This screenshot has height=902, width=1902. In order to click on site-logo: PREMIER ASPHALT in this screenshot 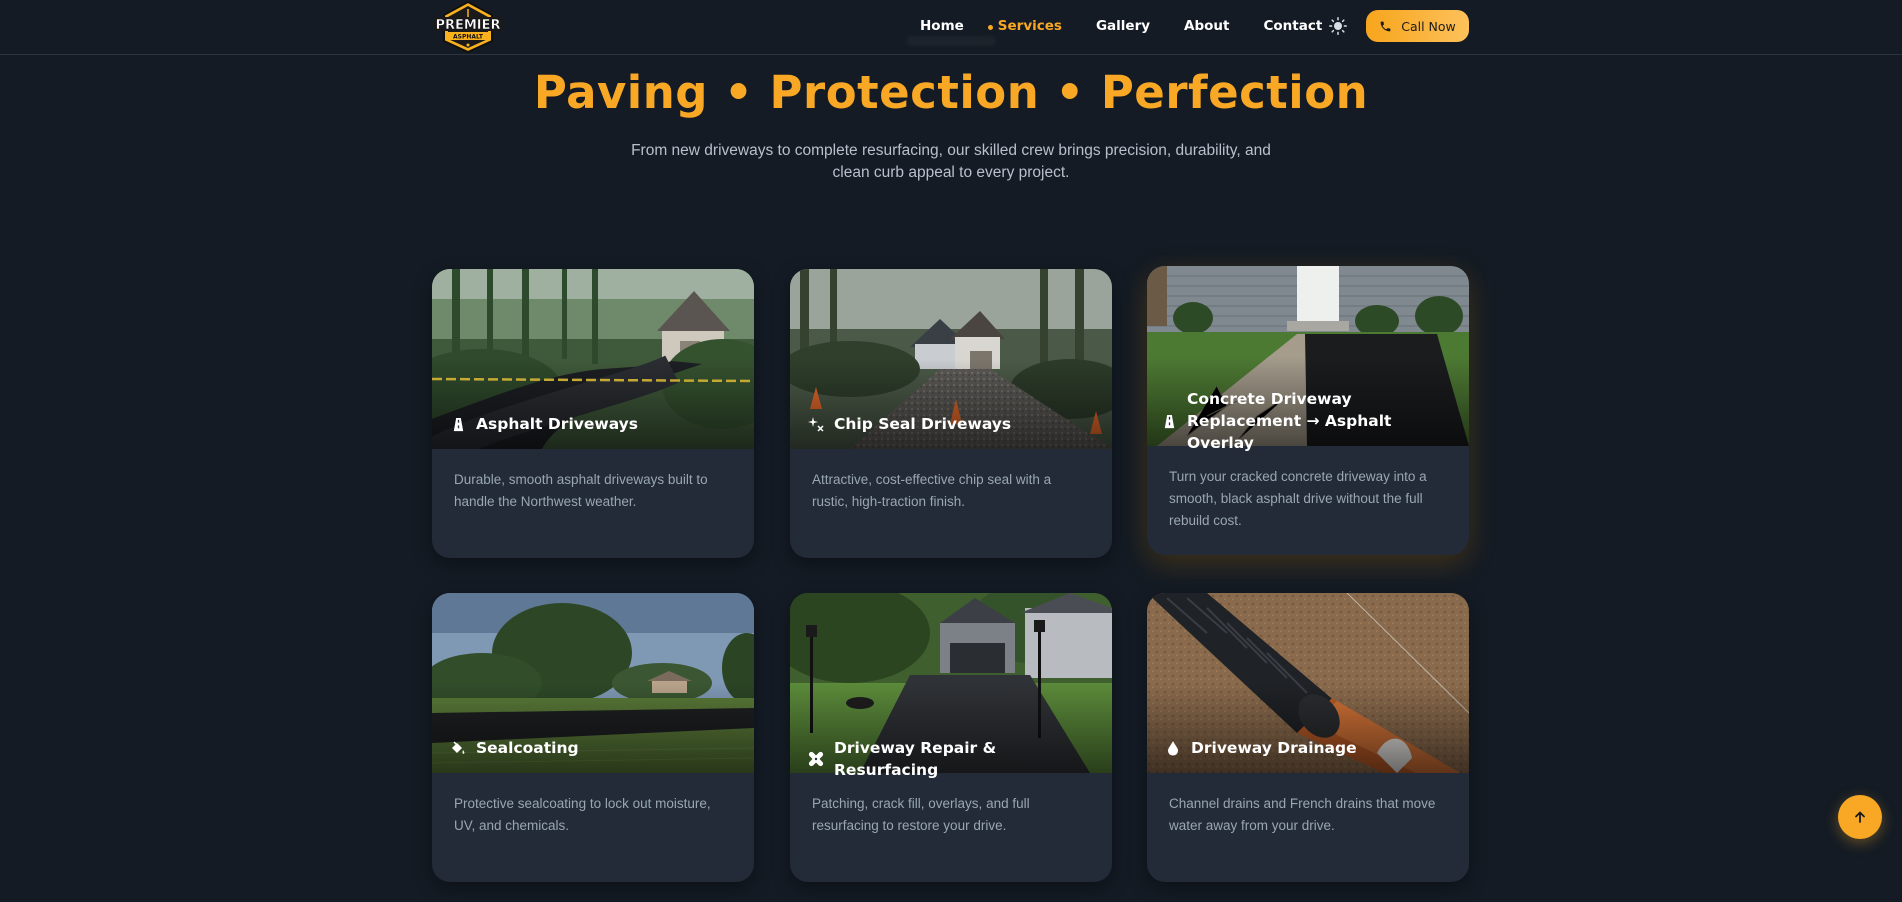, I will do `click(468, 27)`.